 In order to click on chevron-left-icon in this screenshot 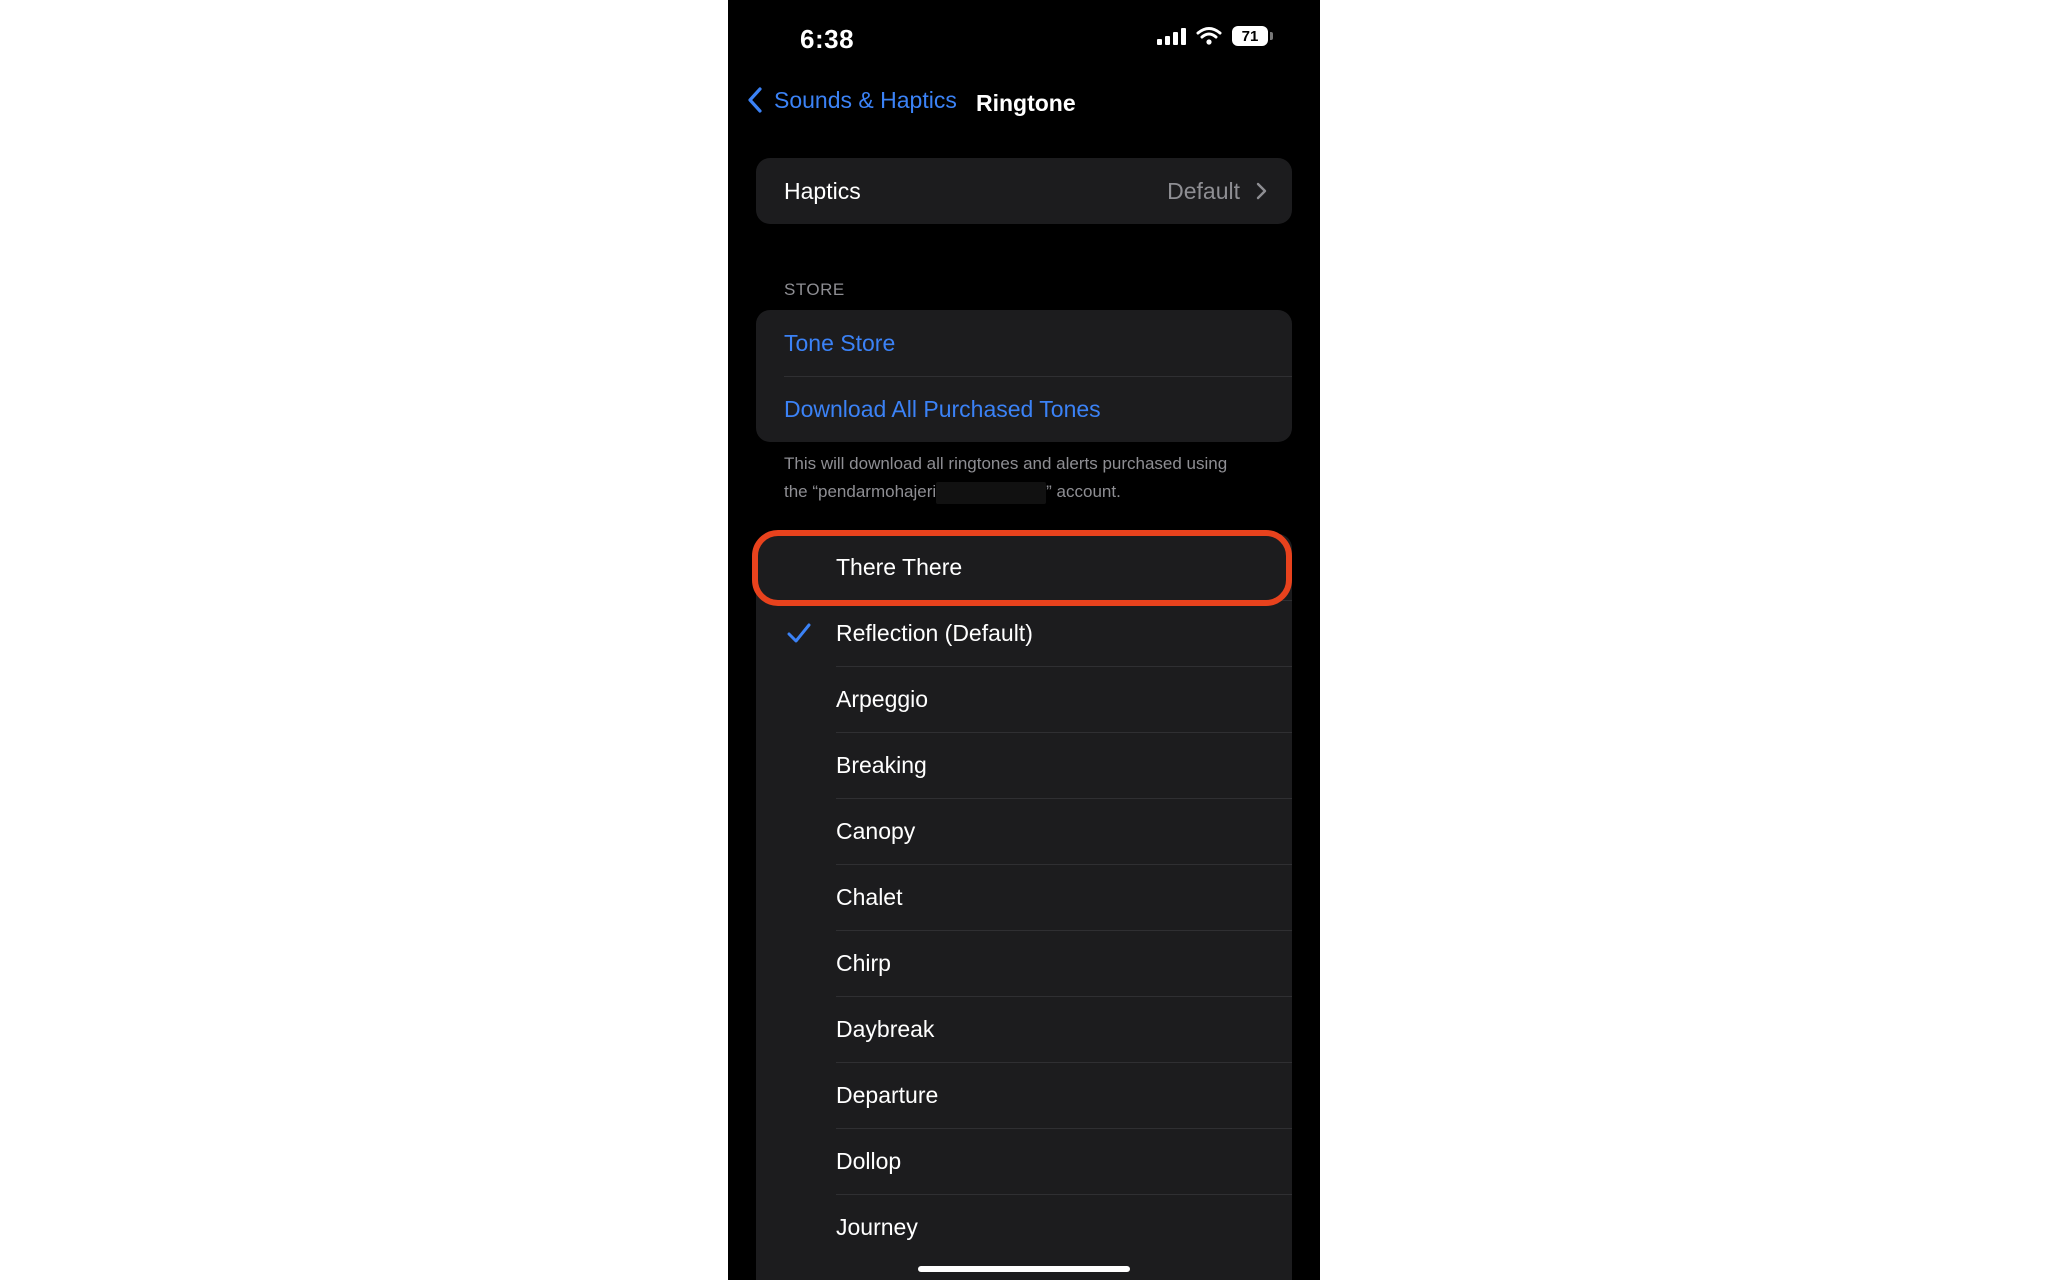, I will do `click(755, 100)`.